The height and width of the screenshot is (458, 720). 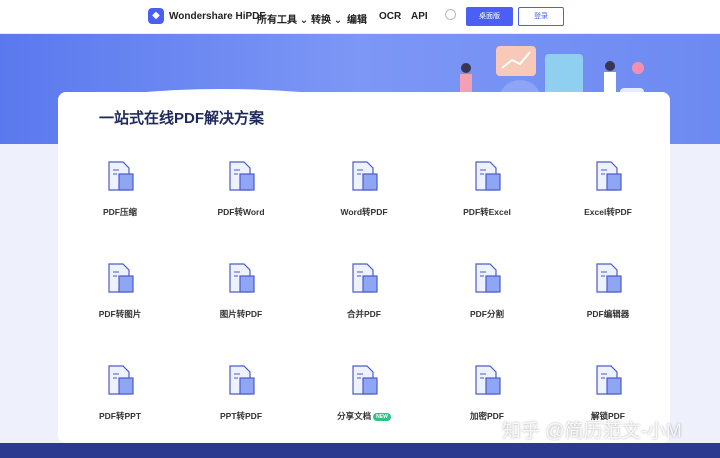 I want to click on tool-editor: PDF编辑器, so click(x=608, y=291).